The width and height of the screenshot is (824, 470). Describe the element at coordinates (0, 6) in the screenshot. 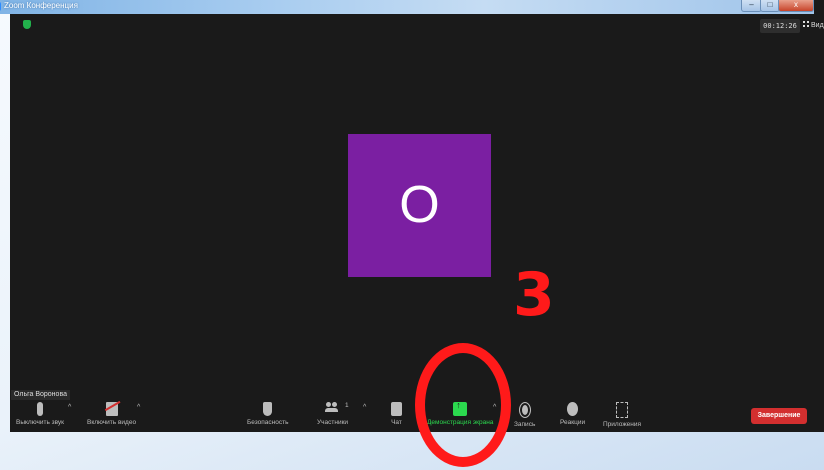

I see `zoom-app-icon` at that location.